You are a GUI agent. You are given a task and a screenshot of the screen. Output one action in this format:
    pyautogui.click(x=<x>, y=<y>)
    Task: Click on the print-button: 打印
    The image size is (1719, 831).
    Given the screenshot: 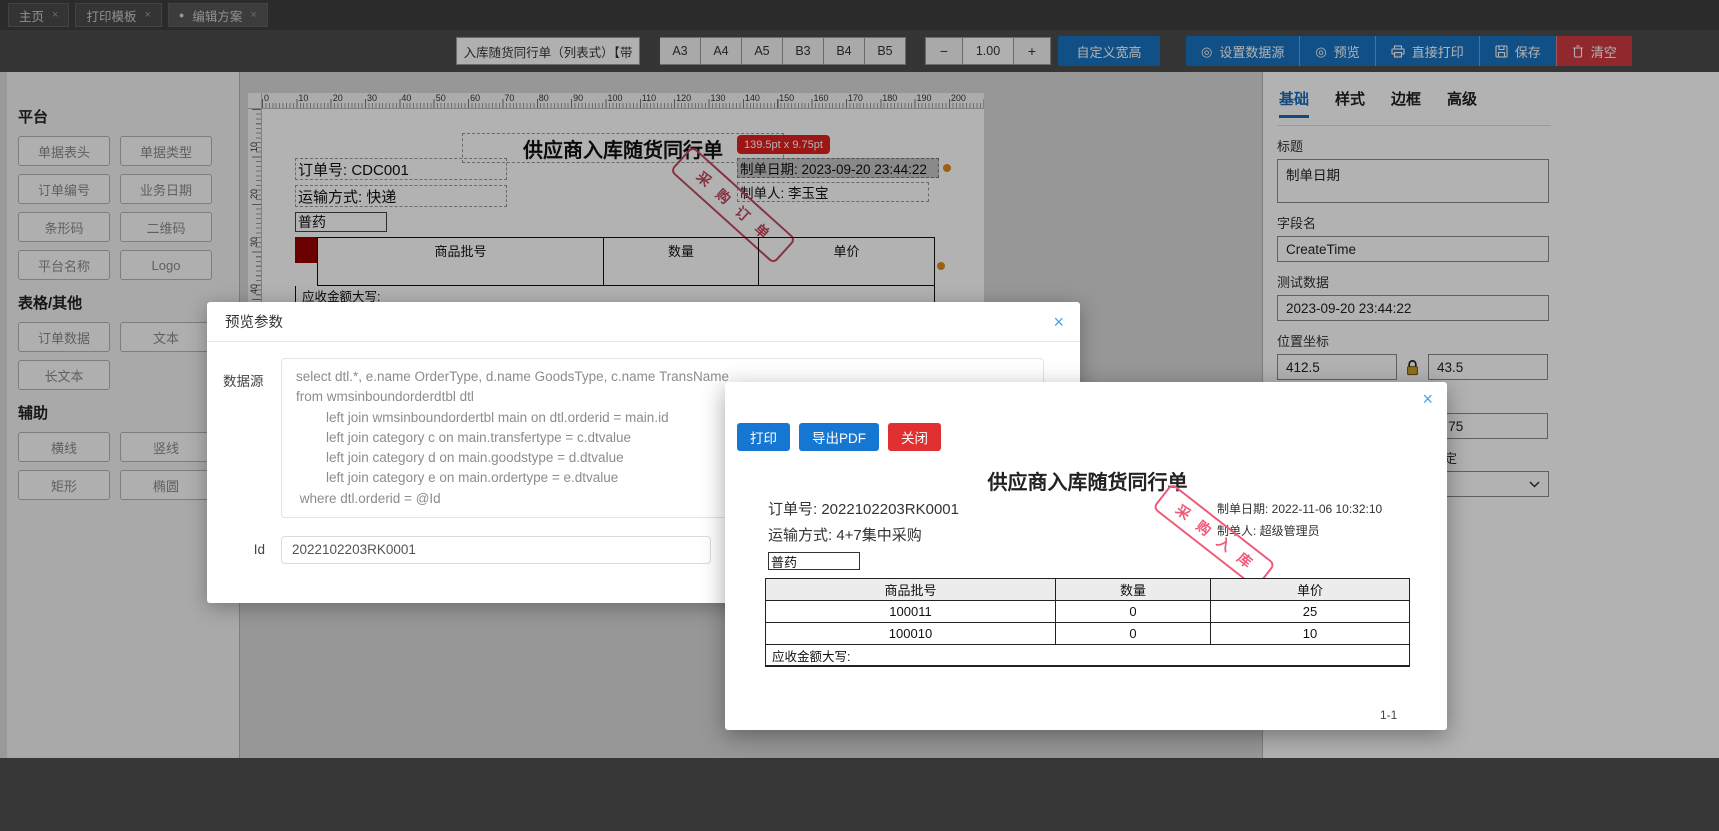 What is the action you would take?
    pyautogui.click(x=763, y=437)
    